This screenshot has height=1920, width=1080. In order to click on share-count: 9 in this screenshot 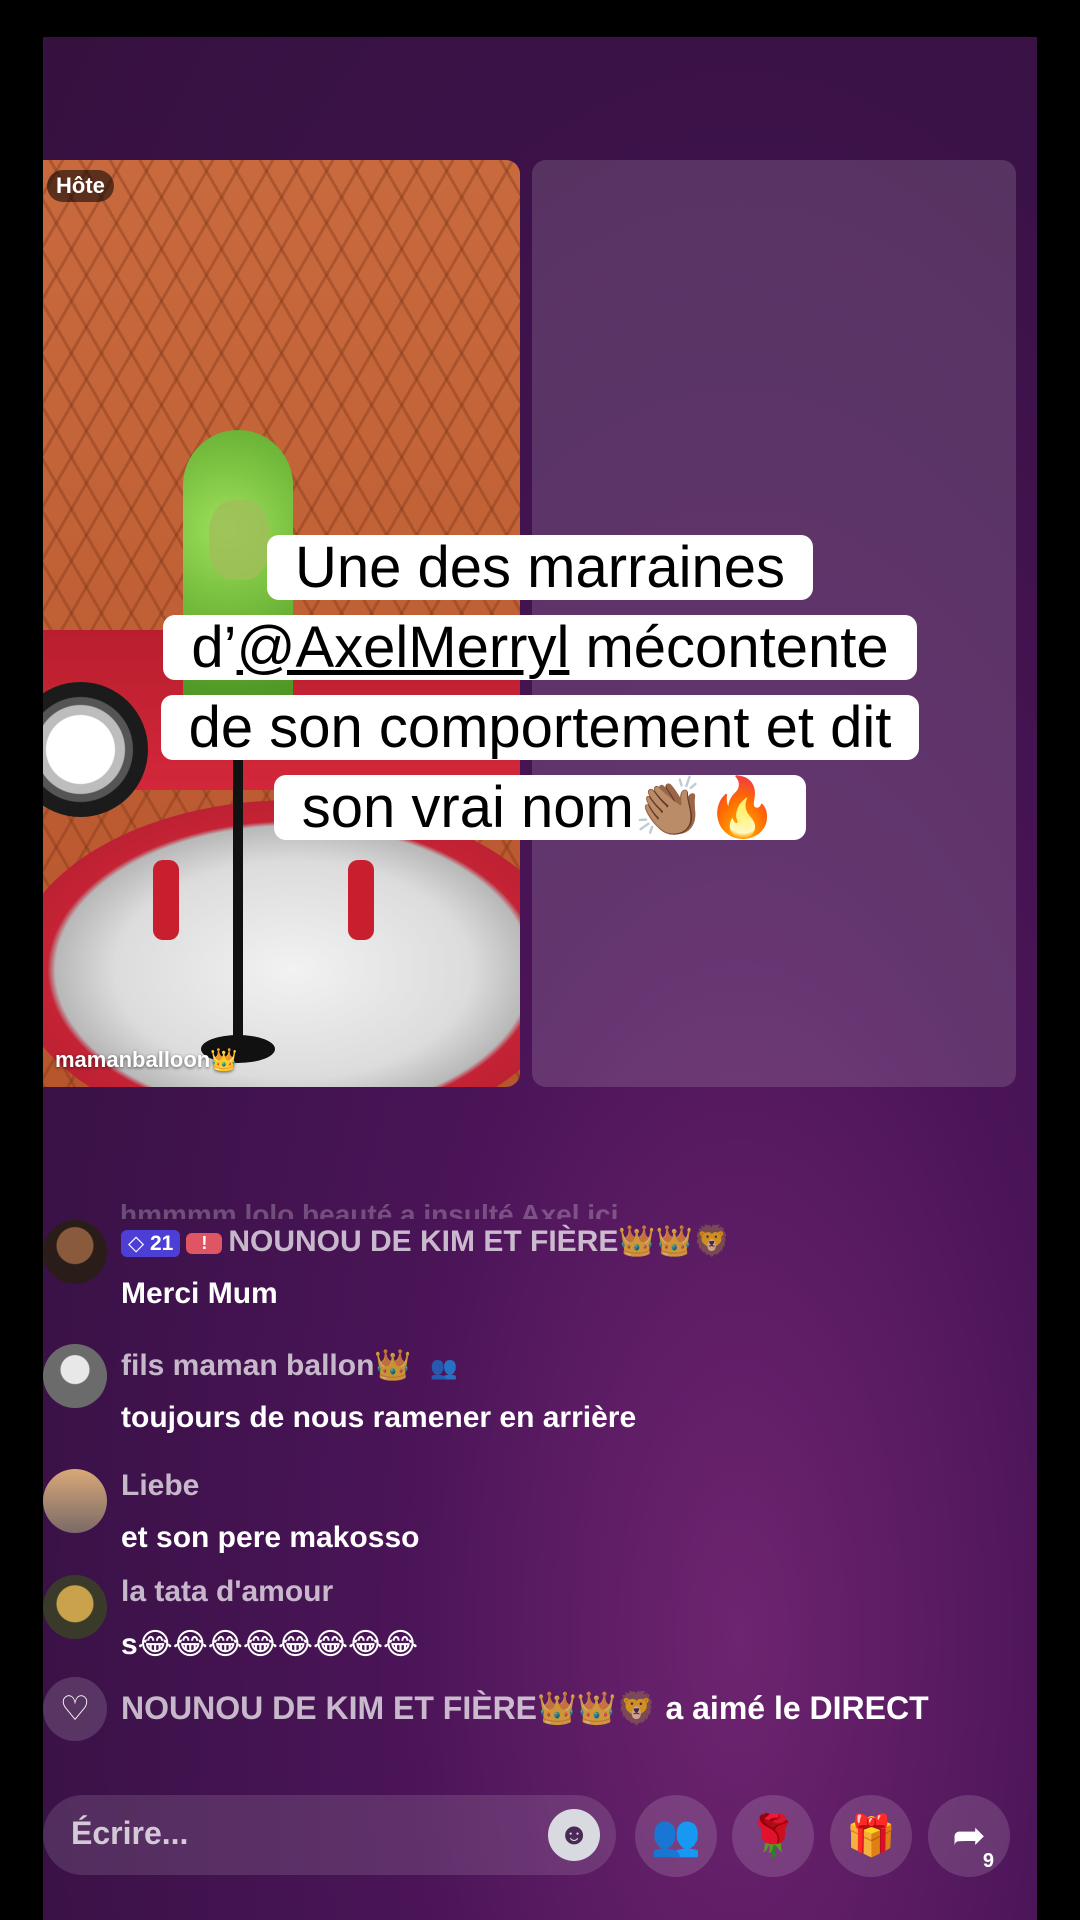, I will do `click(988, 1861)`.